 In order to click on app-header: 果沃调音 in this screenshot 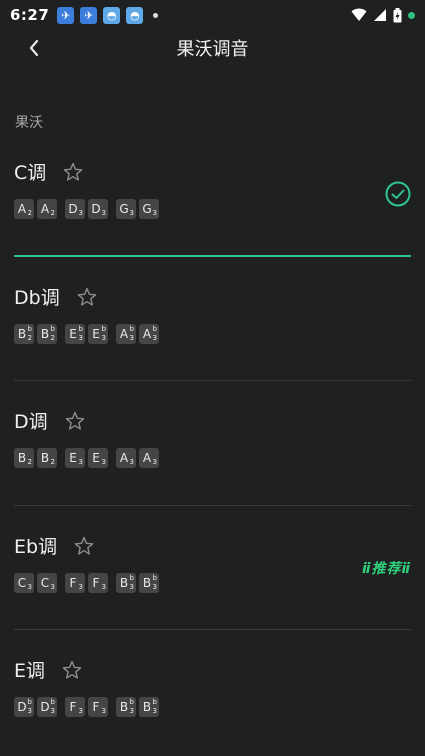, I will do `click(212, 48)`.